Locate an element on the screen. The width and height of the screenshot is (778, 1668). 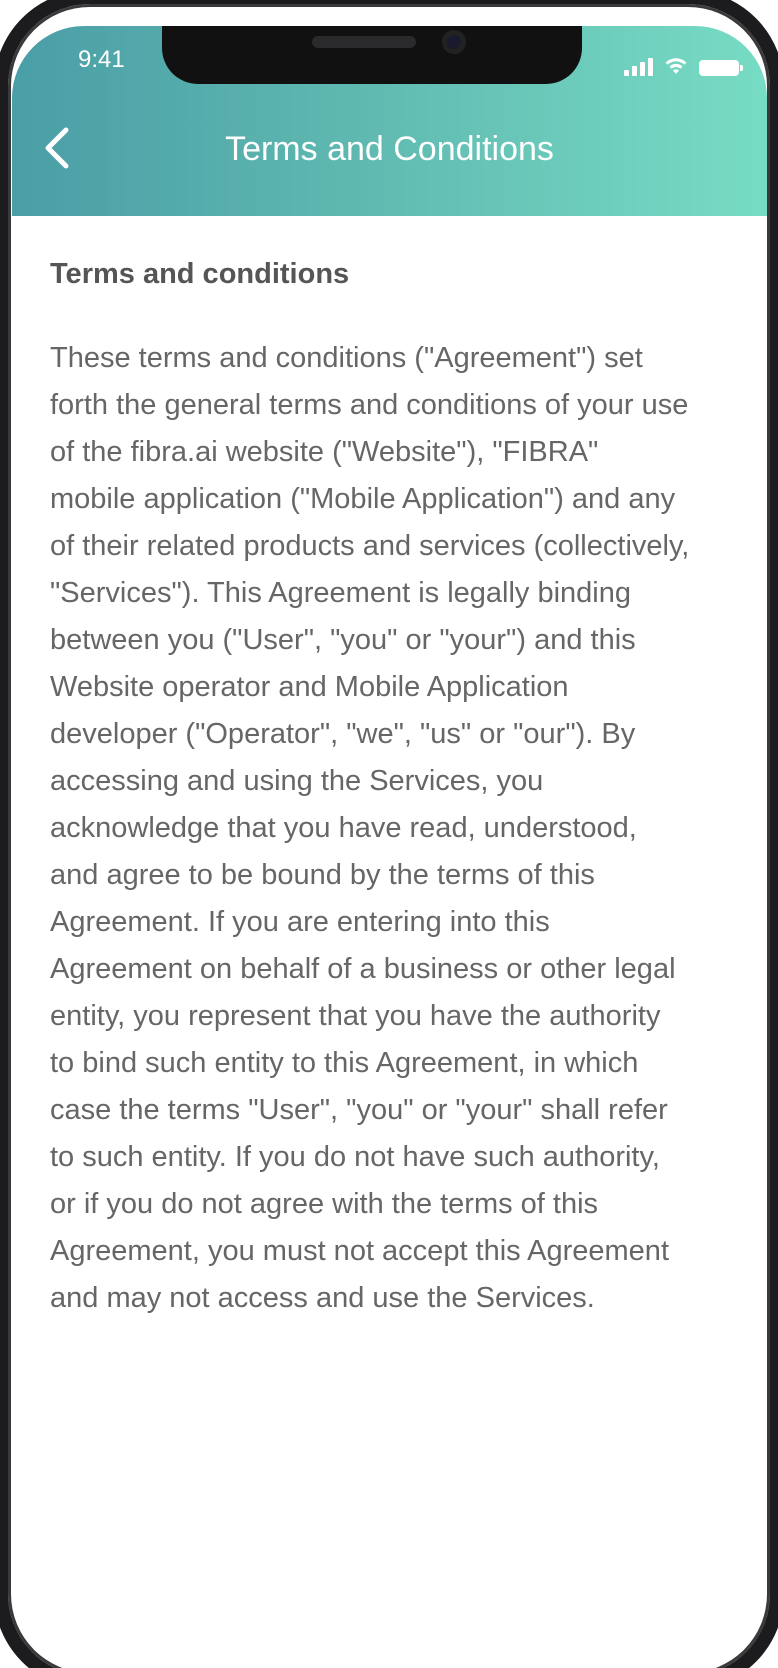
status-time: 9:41 is located at coordinates (101, 59).